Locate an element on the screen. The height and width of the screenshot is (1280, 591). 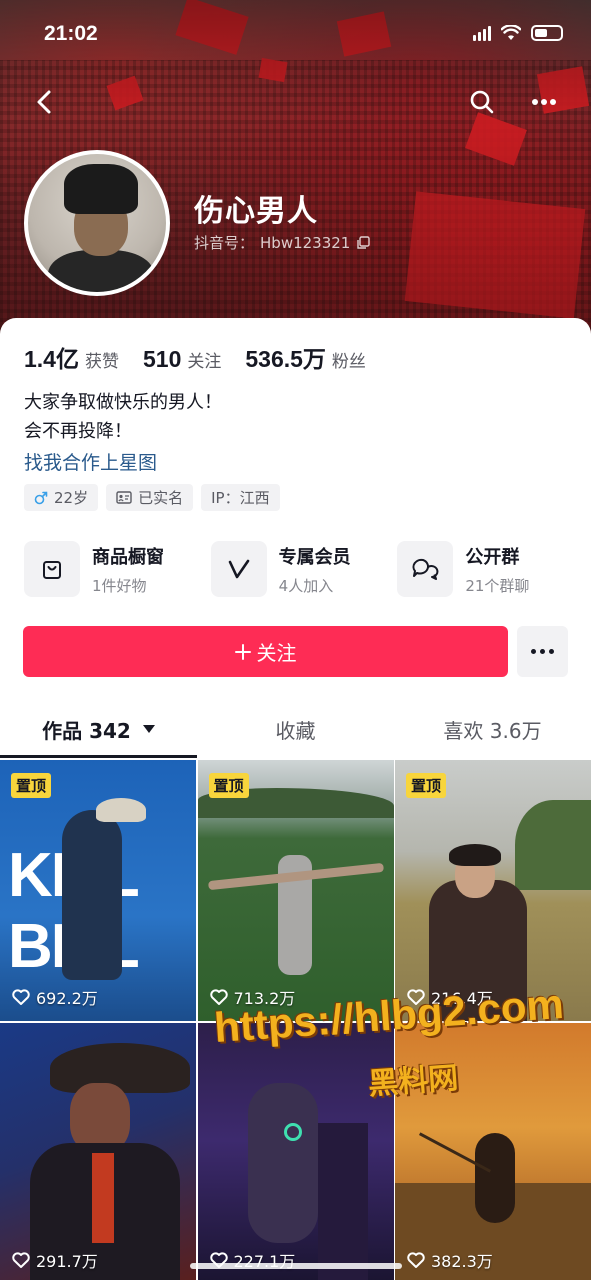
following-count: 510 is located at coordinates (162, 359).